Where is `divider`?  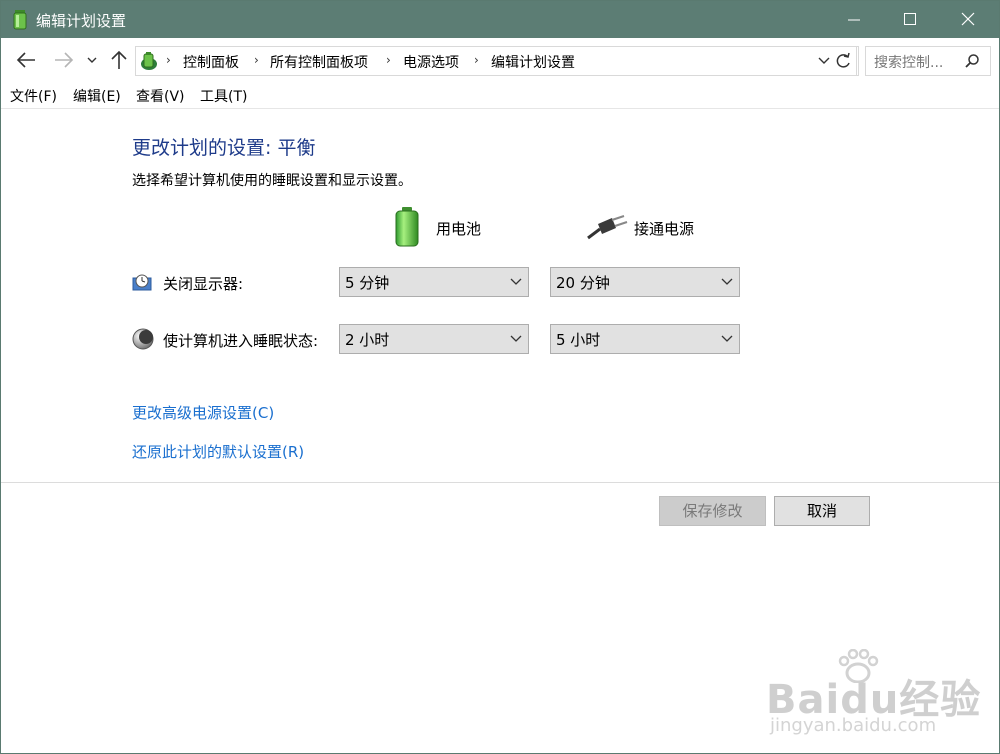
divider is located at coordinates (500, 482).